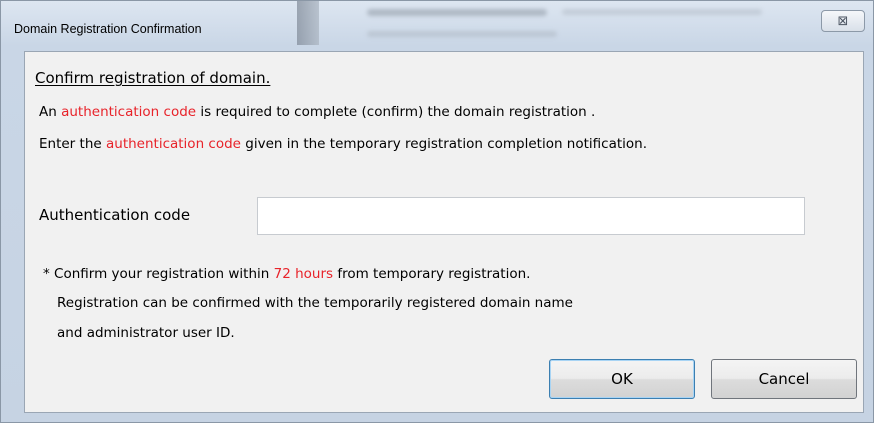 This screenshot has width=874, height=423. What do you see at coordinates (115, 215) in the screenshot?
I see `authentication-code-label: Authentication code` at bounding box center [115, 215].